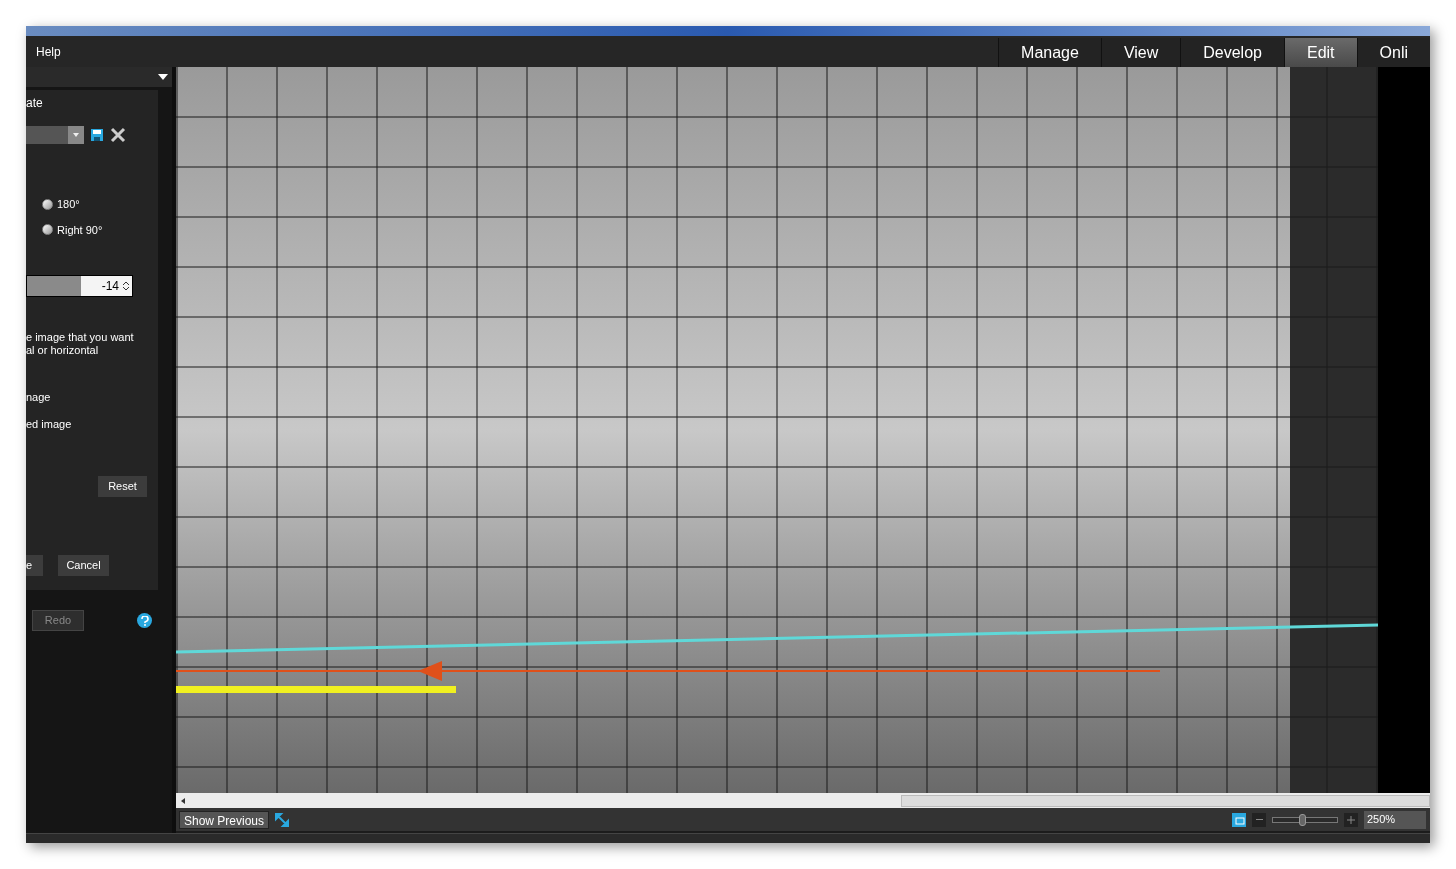  I want to click on show-previous-button: Show Previous, so click(224, 819).